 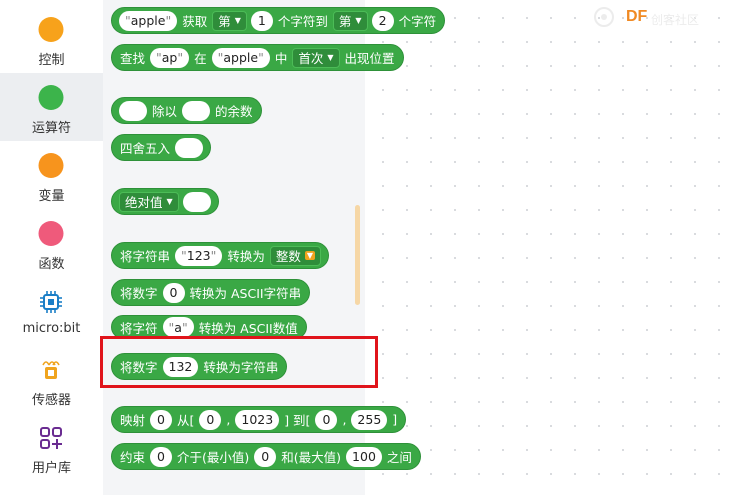 I want to click on logo-text: DF, so click(x=637, y=16).